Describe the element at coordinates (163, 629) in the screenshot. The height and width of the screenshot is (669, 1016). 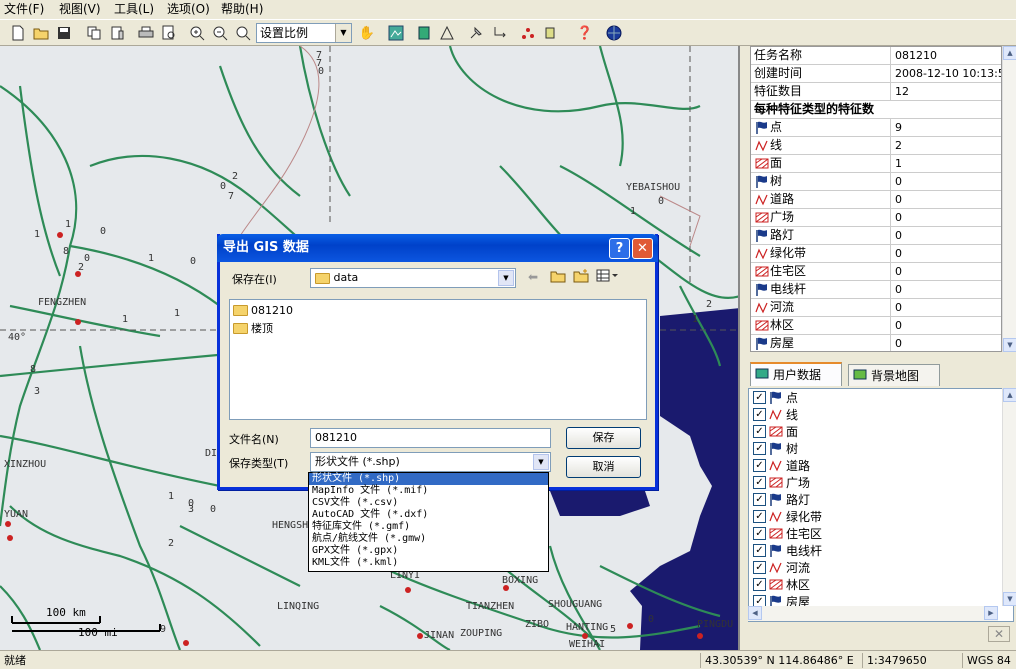
I see `road-number: 9` at that location.